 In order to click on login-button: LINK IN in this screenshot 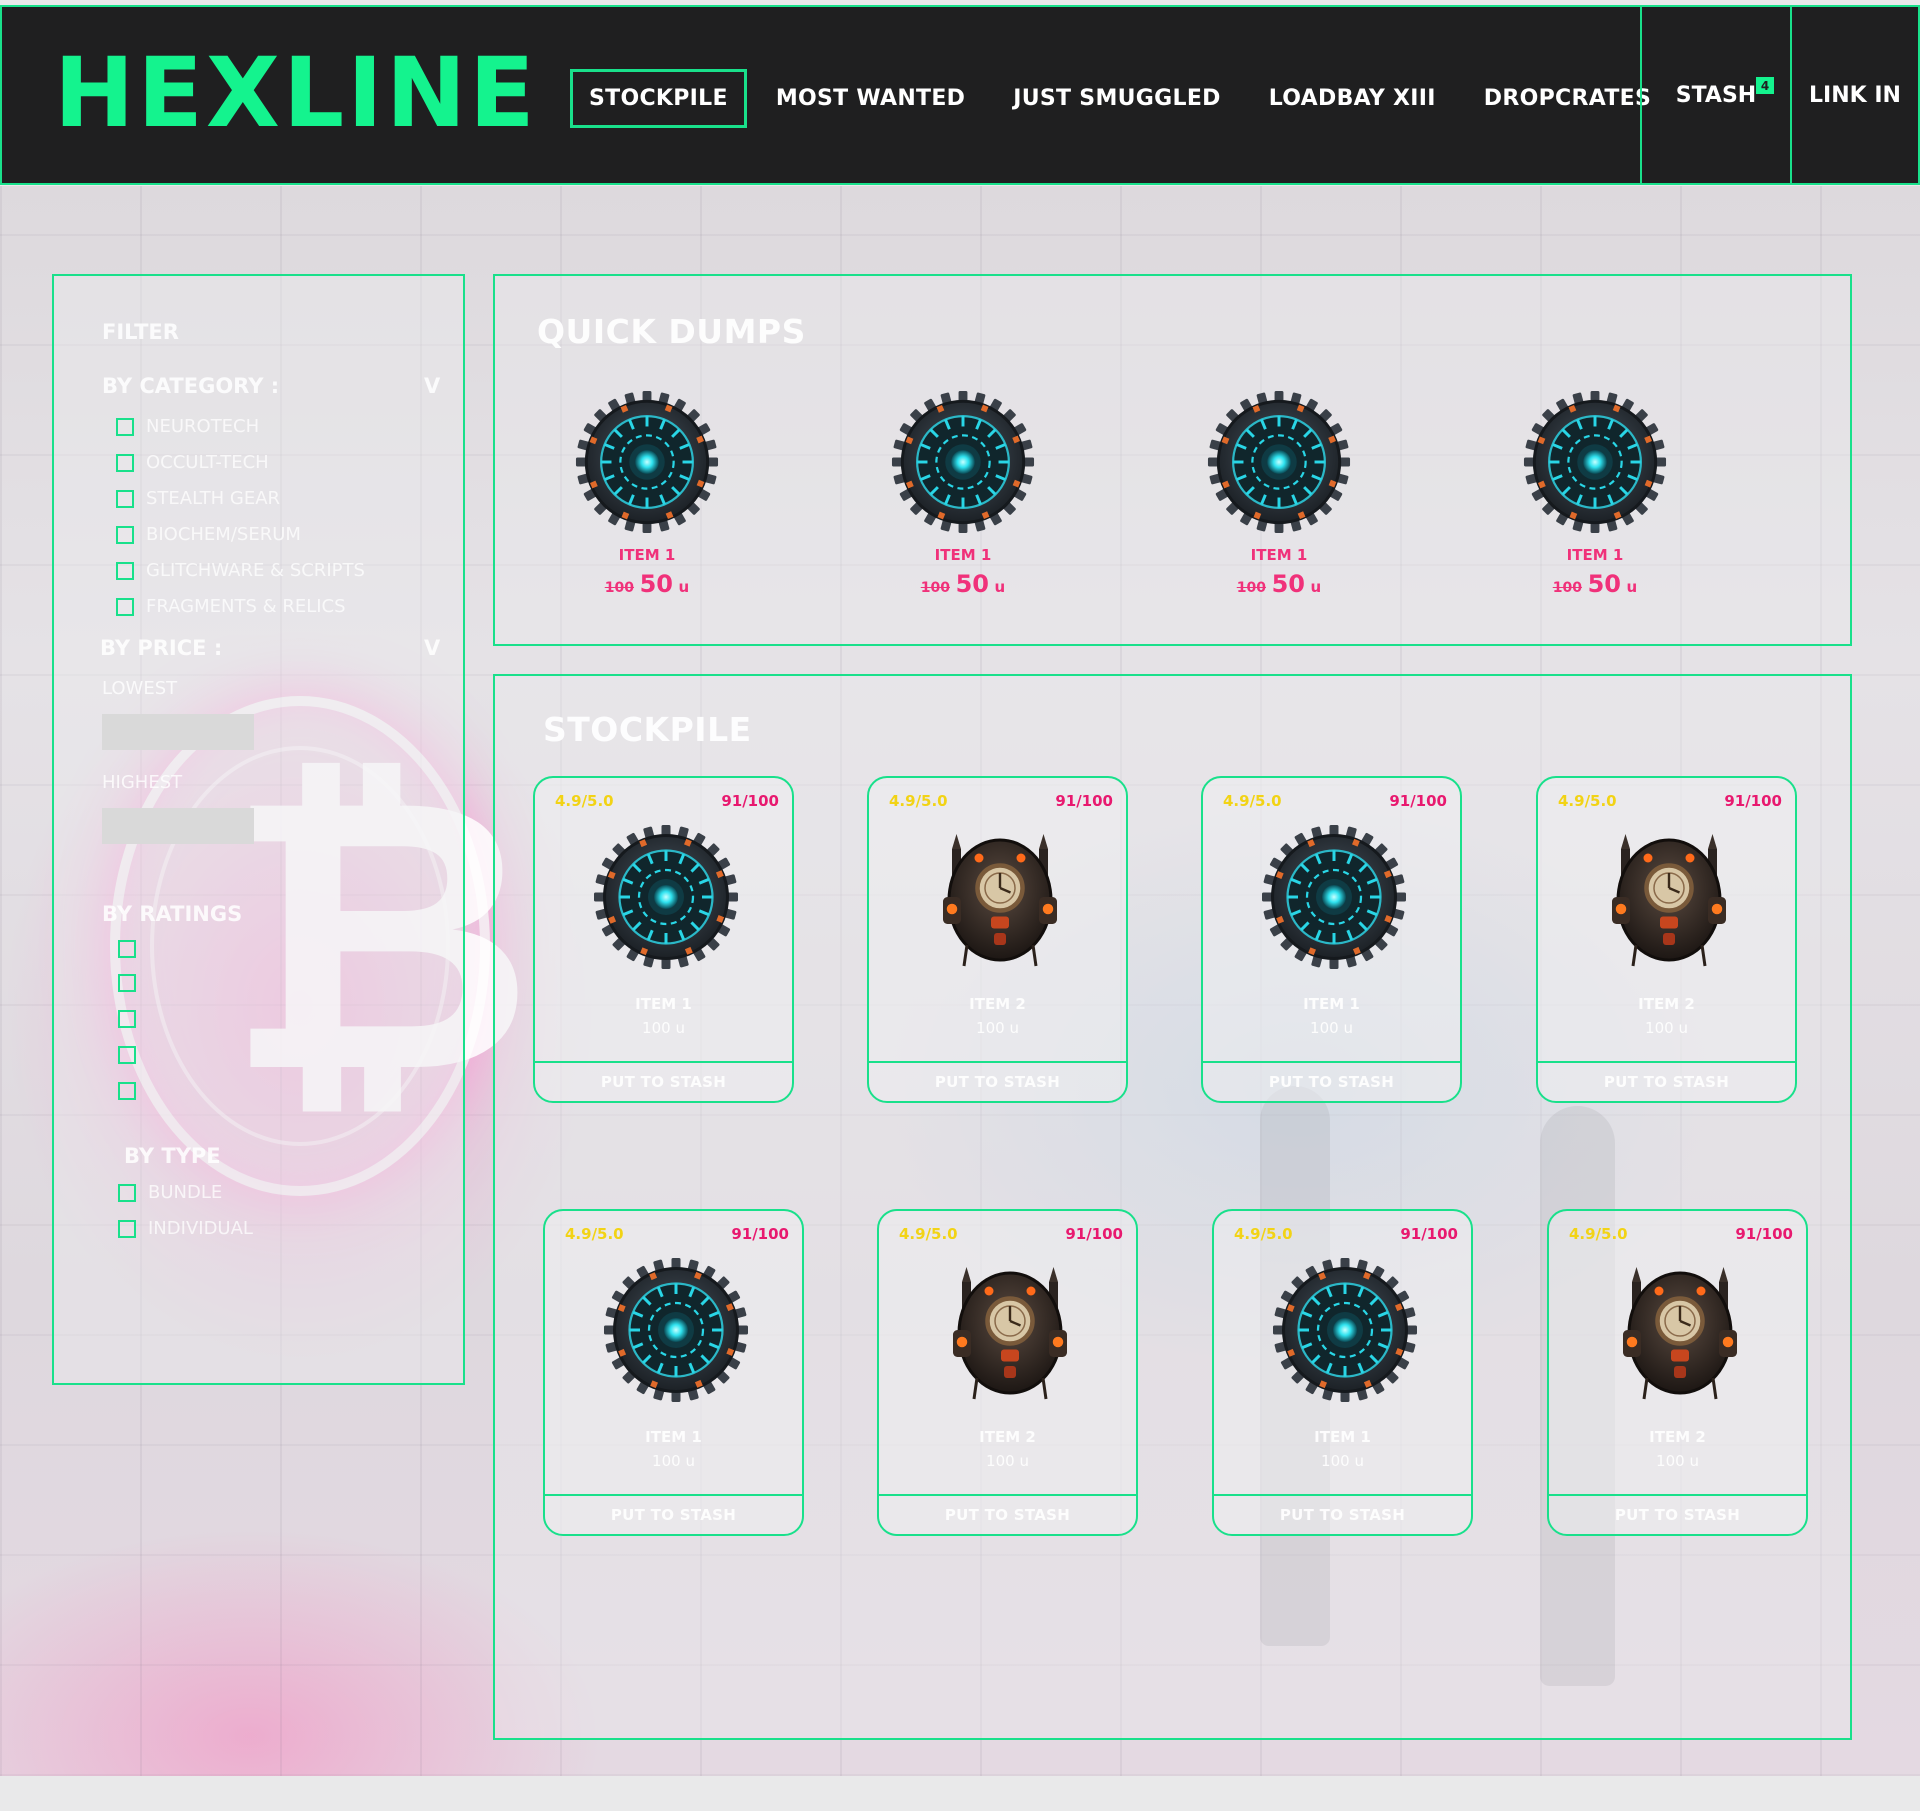, I will do `click(1854, 95)`.